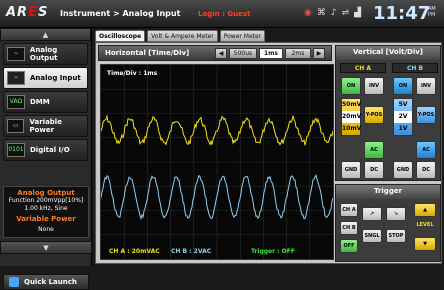 The image size is (444, 290). I want to click on time-div-1ms: 1ms, so click(271, 53).